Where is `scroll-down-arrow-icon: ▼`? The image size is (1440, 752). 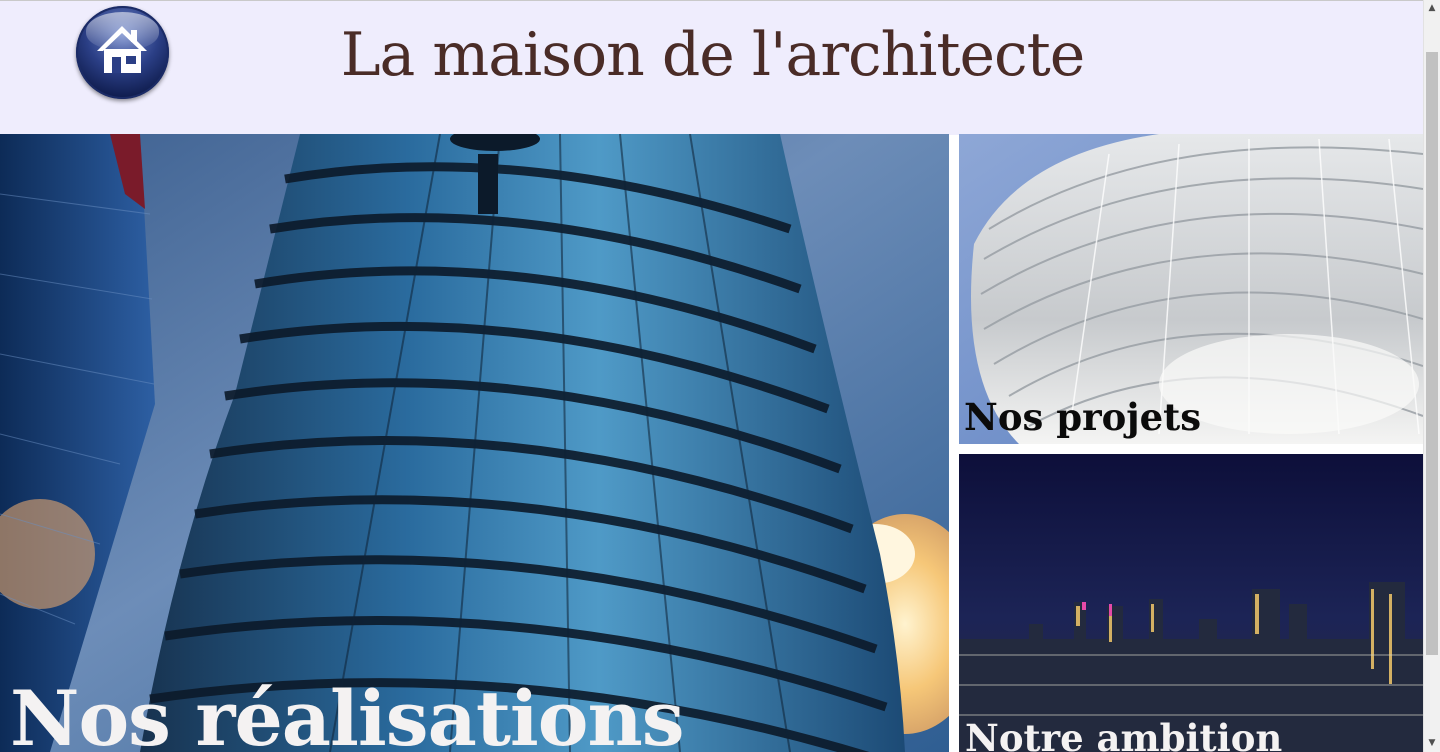 scroll-down-arrow-icon: ▼ is located at coordinates (1432, 743).